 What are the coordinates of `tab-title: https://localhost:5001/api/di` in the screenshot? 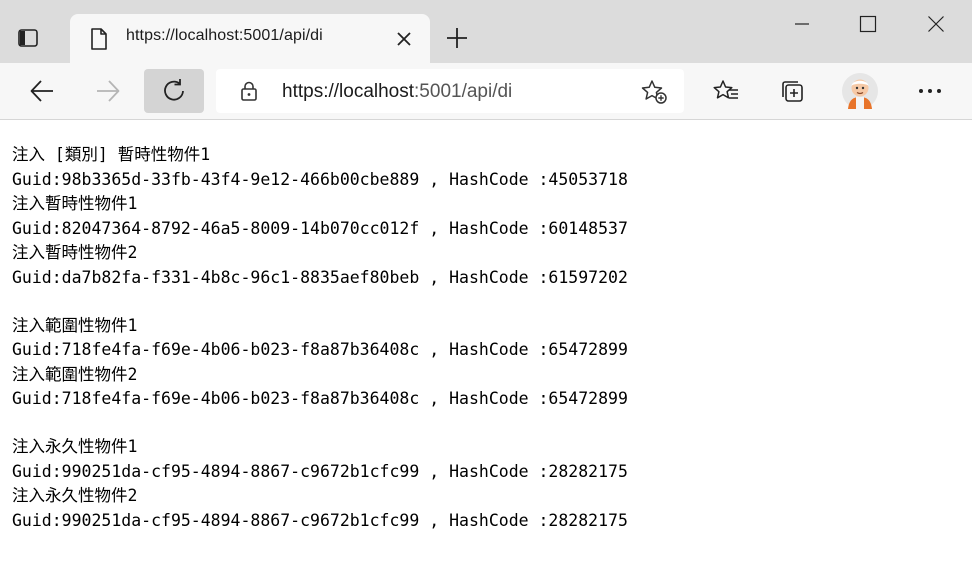 It's located at (224, 35).